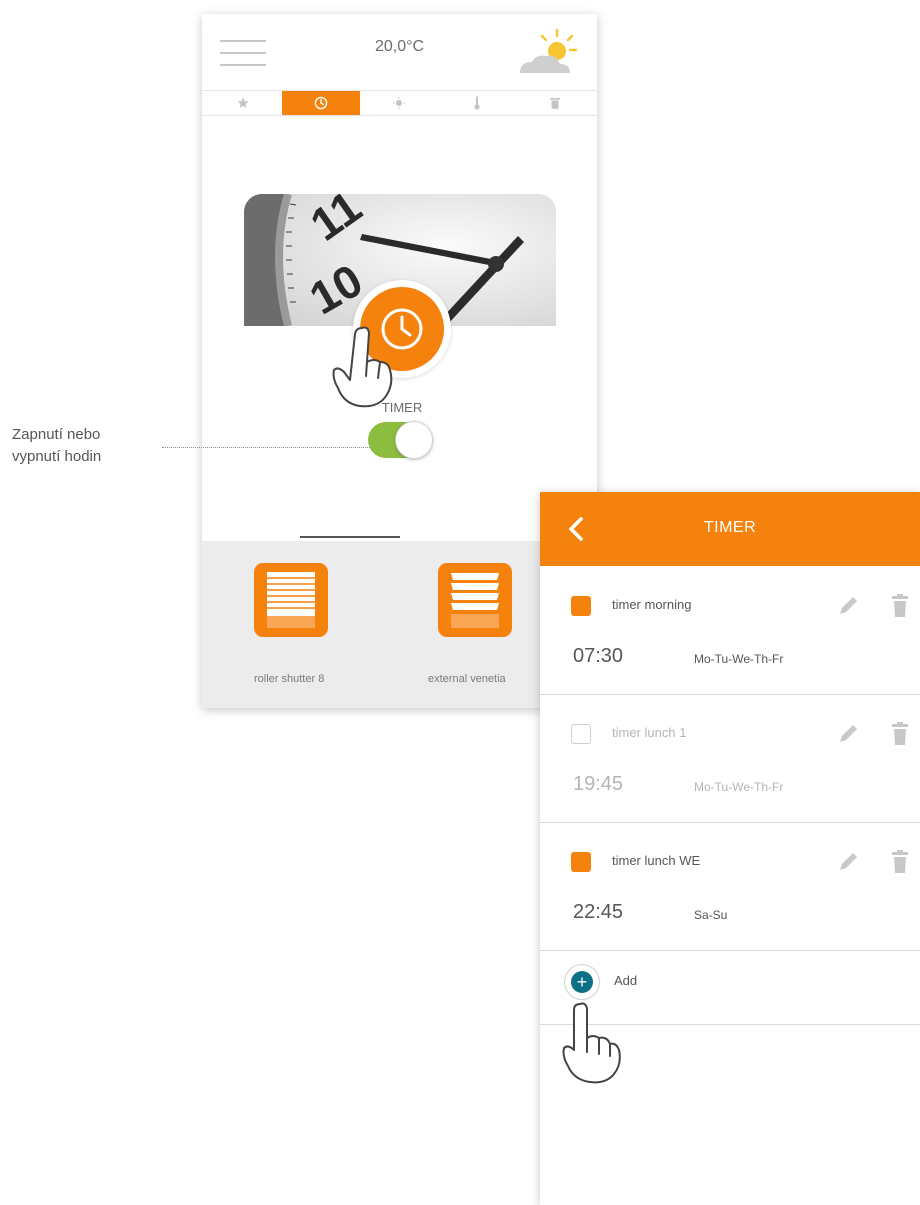 Image resolution: width=920 pixels, height=1205 pixels. I want to click on star-icon, so click(243, 102).